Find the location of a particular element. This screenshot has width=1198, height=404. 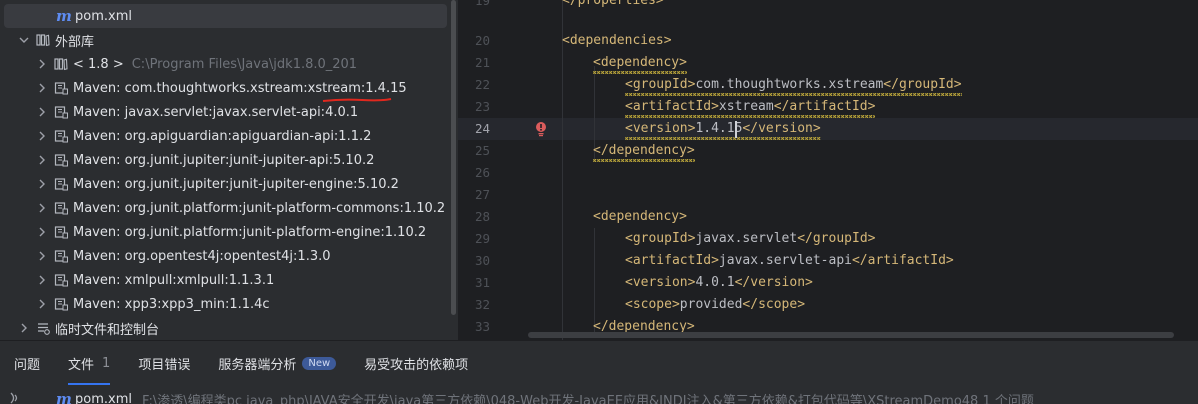

line-number: 25 is located at coordinates (482, 150).